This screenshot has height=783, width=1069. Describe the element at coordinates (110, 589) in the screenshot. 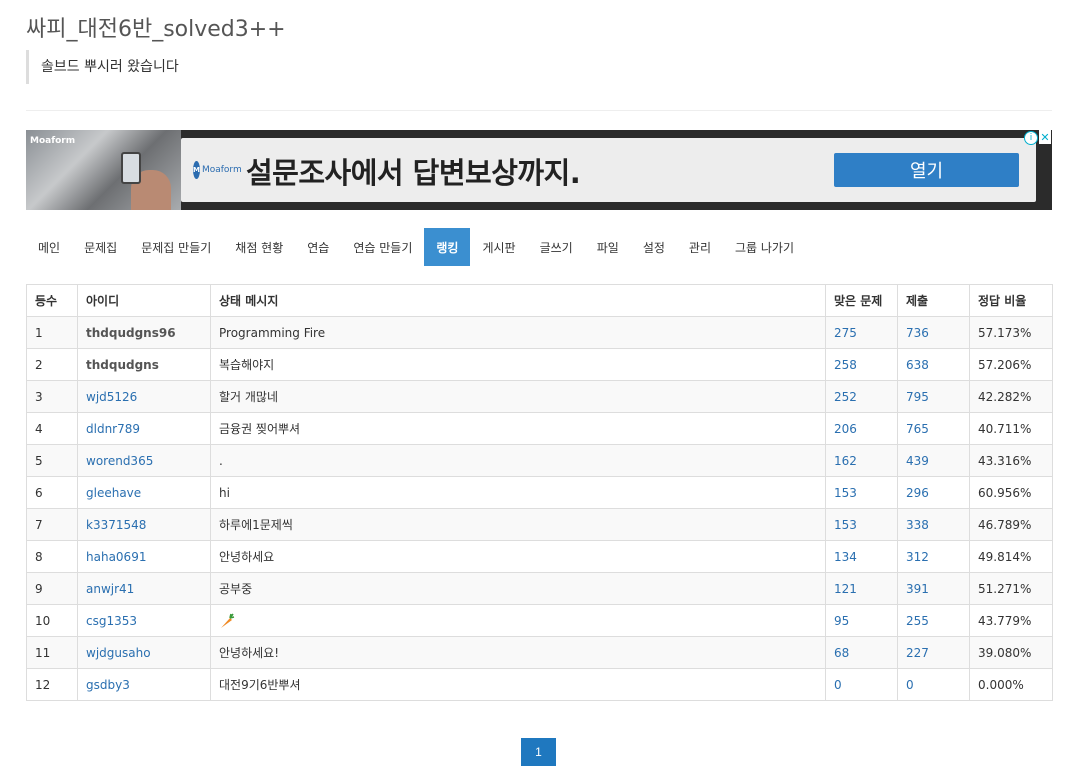

I see `user-id-link: anwjr41` at that location.